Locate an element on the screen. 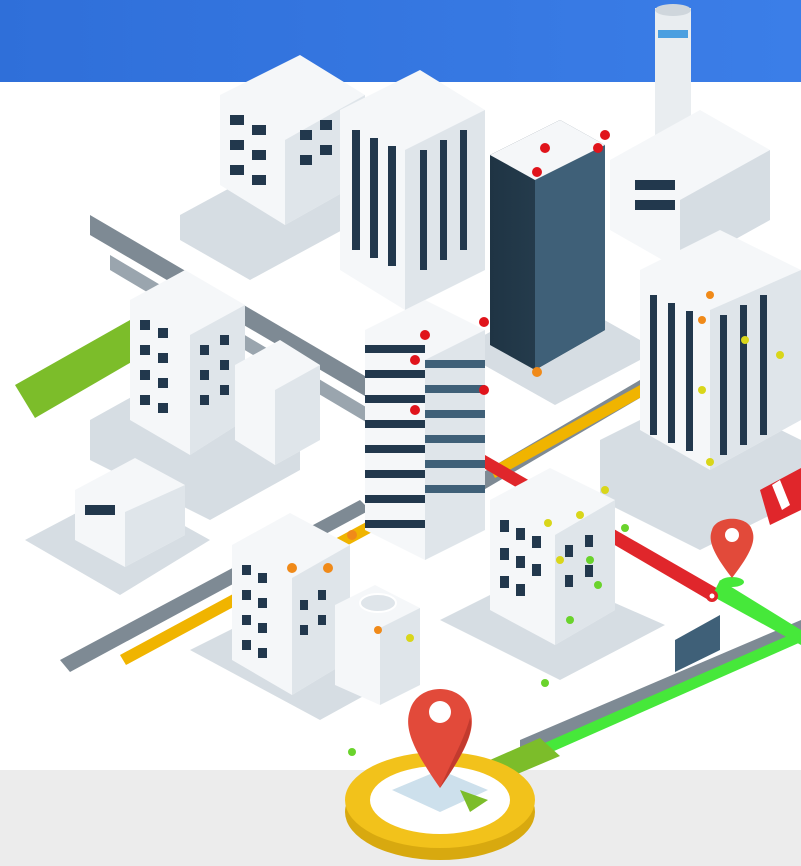  striped-tower is located at coordinates (427, 430).